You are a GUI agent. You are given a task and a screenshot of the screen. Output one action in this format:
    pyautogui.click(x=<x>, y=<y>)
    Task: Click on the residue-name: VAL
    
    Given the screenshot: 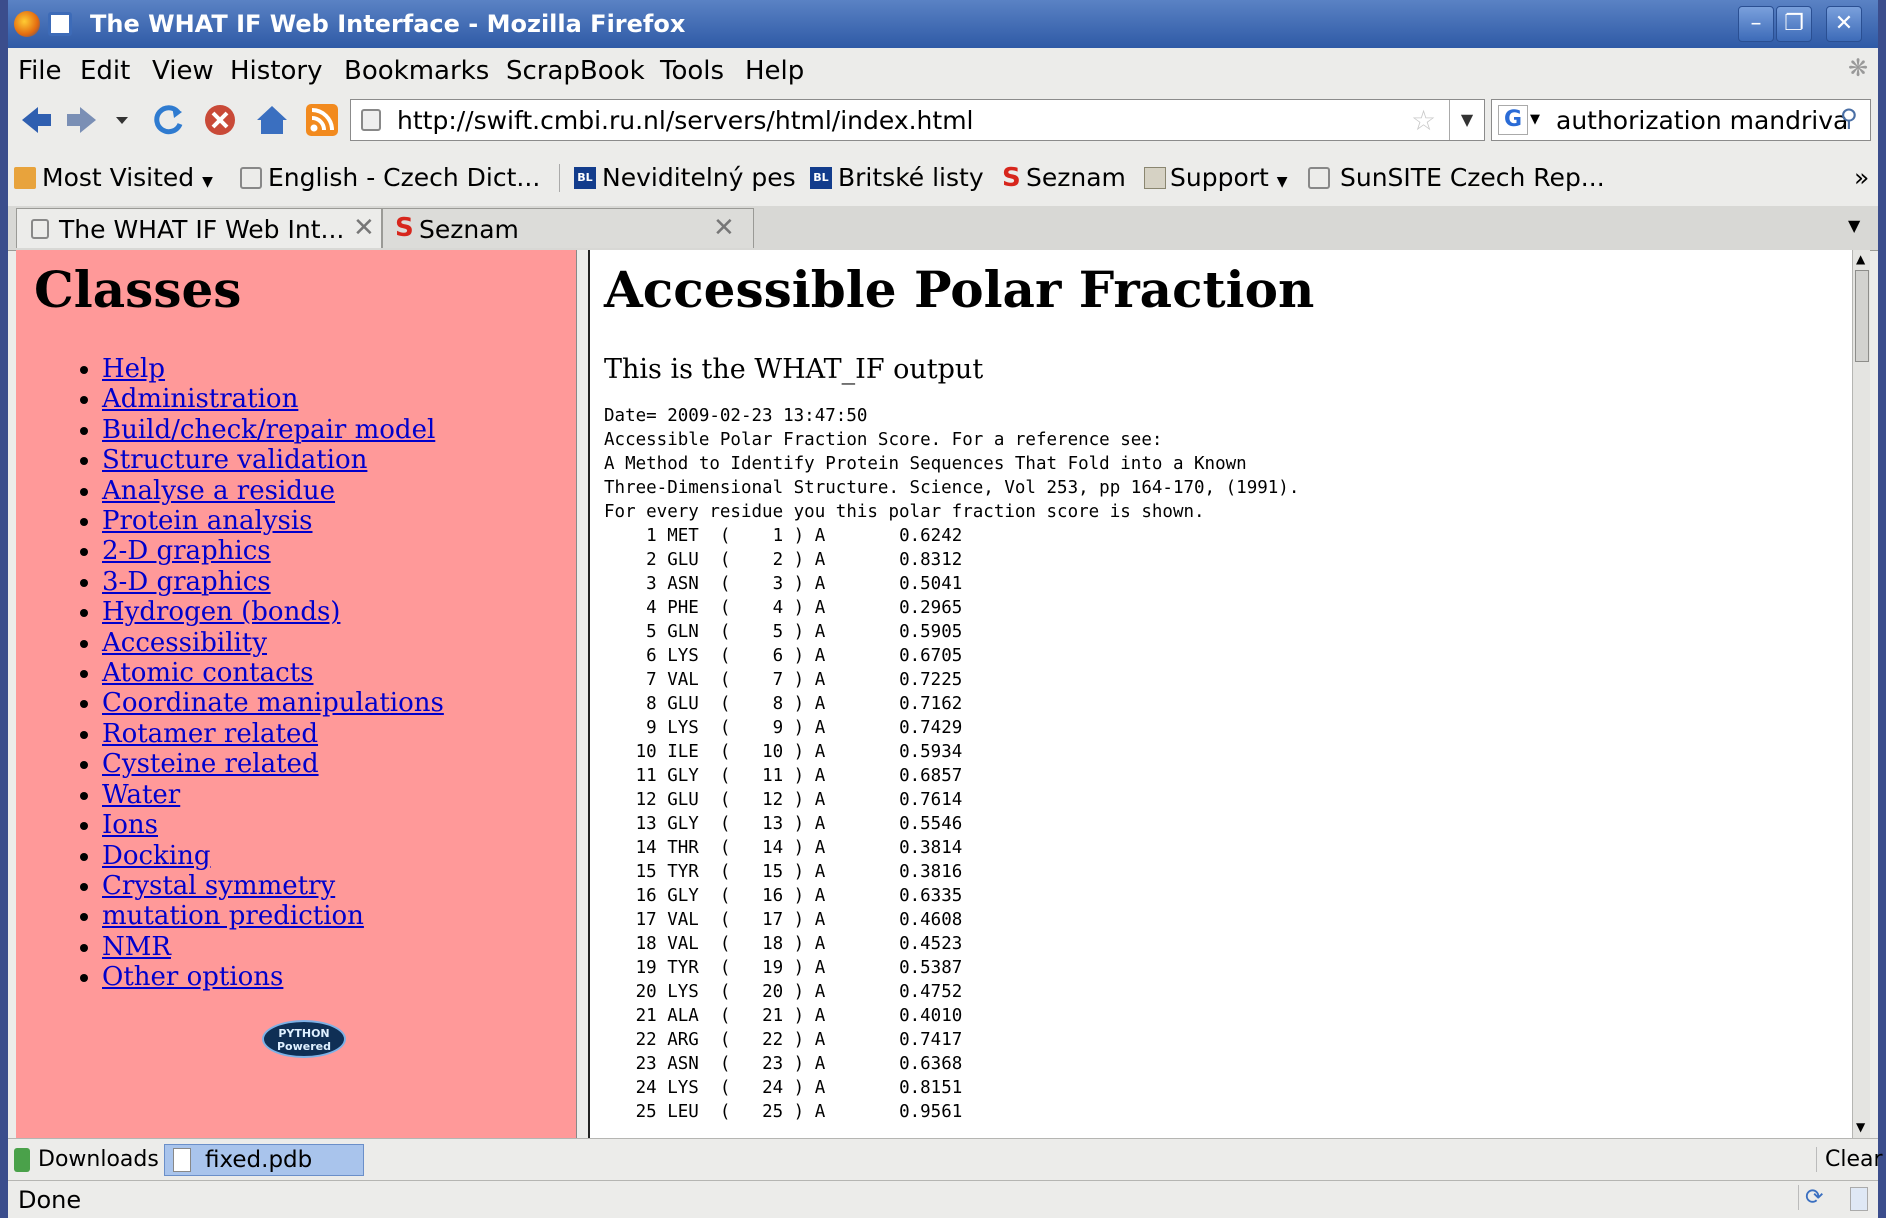 What is the action you would take?
    pyautogui.click(x=683, y=680)
    